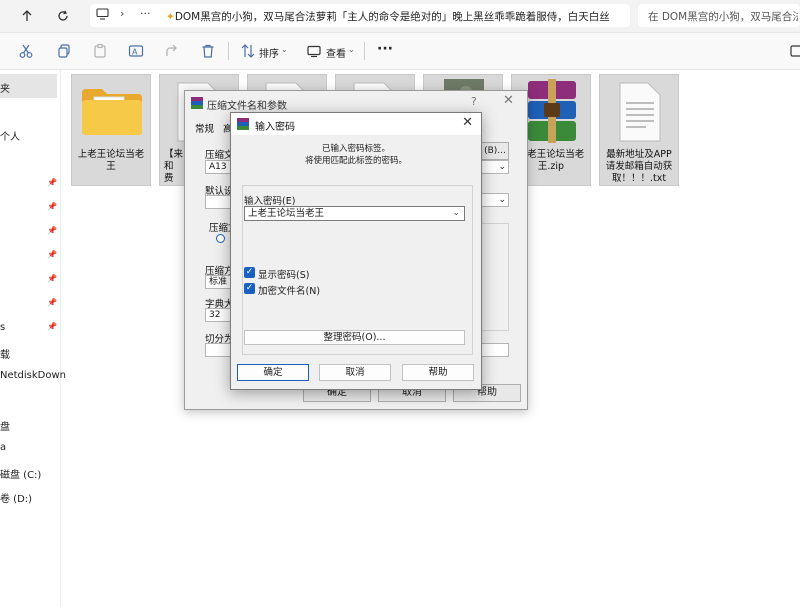 The width and height of the screenshot is (800, 607). Describe the element at coordinates (102, 14) in the screenshot. I see `monitor-icon` at that location.